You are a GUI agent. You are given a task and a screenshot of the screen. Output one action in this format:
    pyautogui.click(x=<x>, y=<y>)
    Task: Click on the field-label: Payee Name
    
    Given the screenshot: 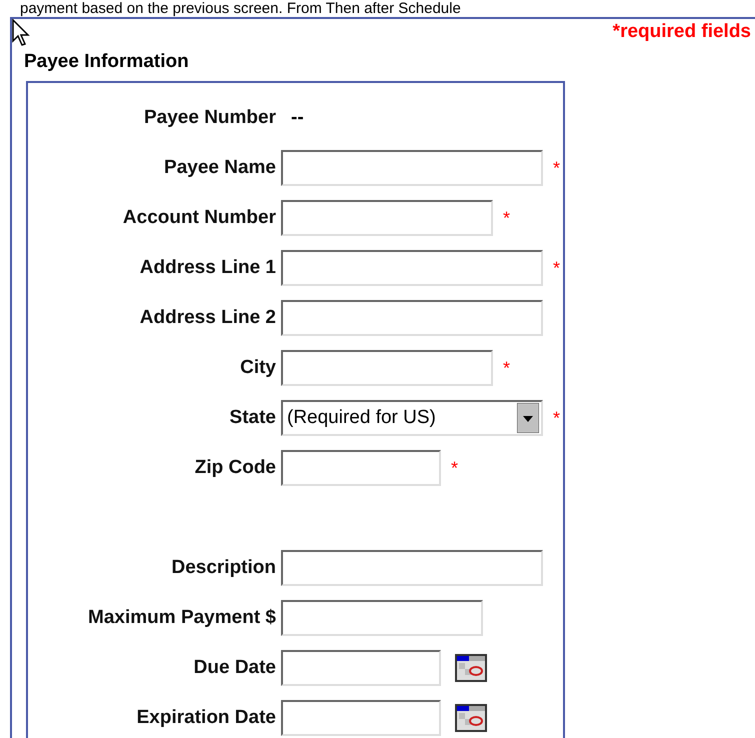 What is the action you would take?
    pyautogui.click(x=219, y=168)
    